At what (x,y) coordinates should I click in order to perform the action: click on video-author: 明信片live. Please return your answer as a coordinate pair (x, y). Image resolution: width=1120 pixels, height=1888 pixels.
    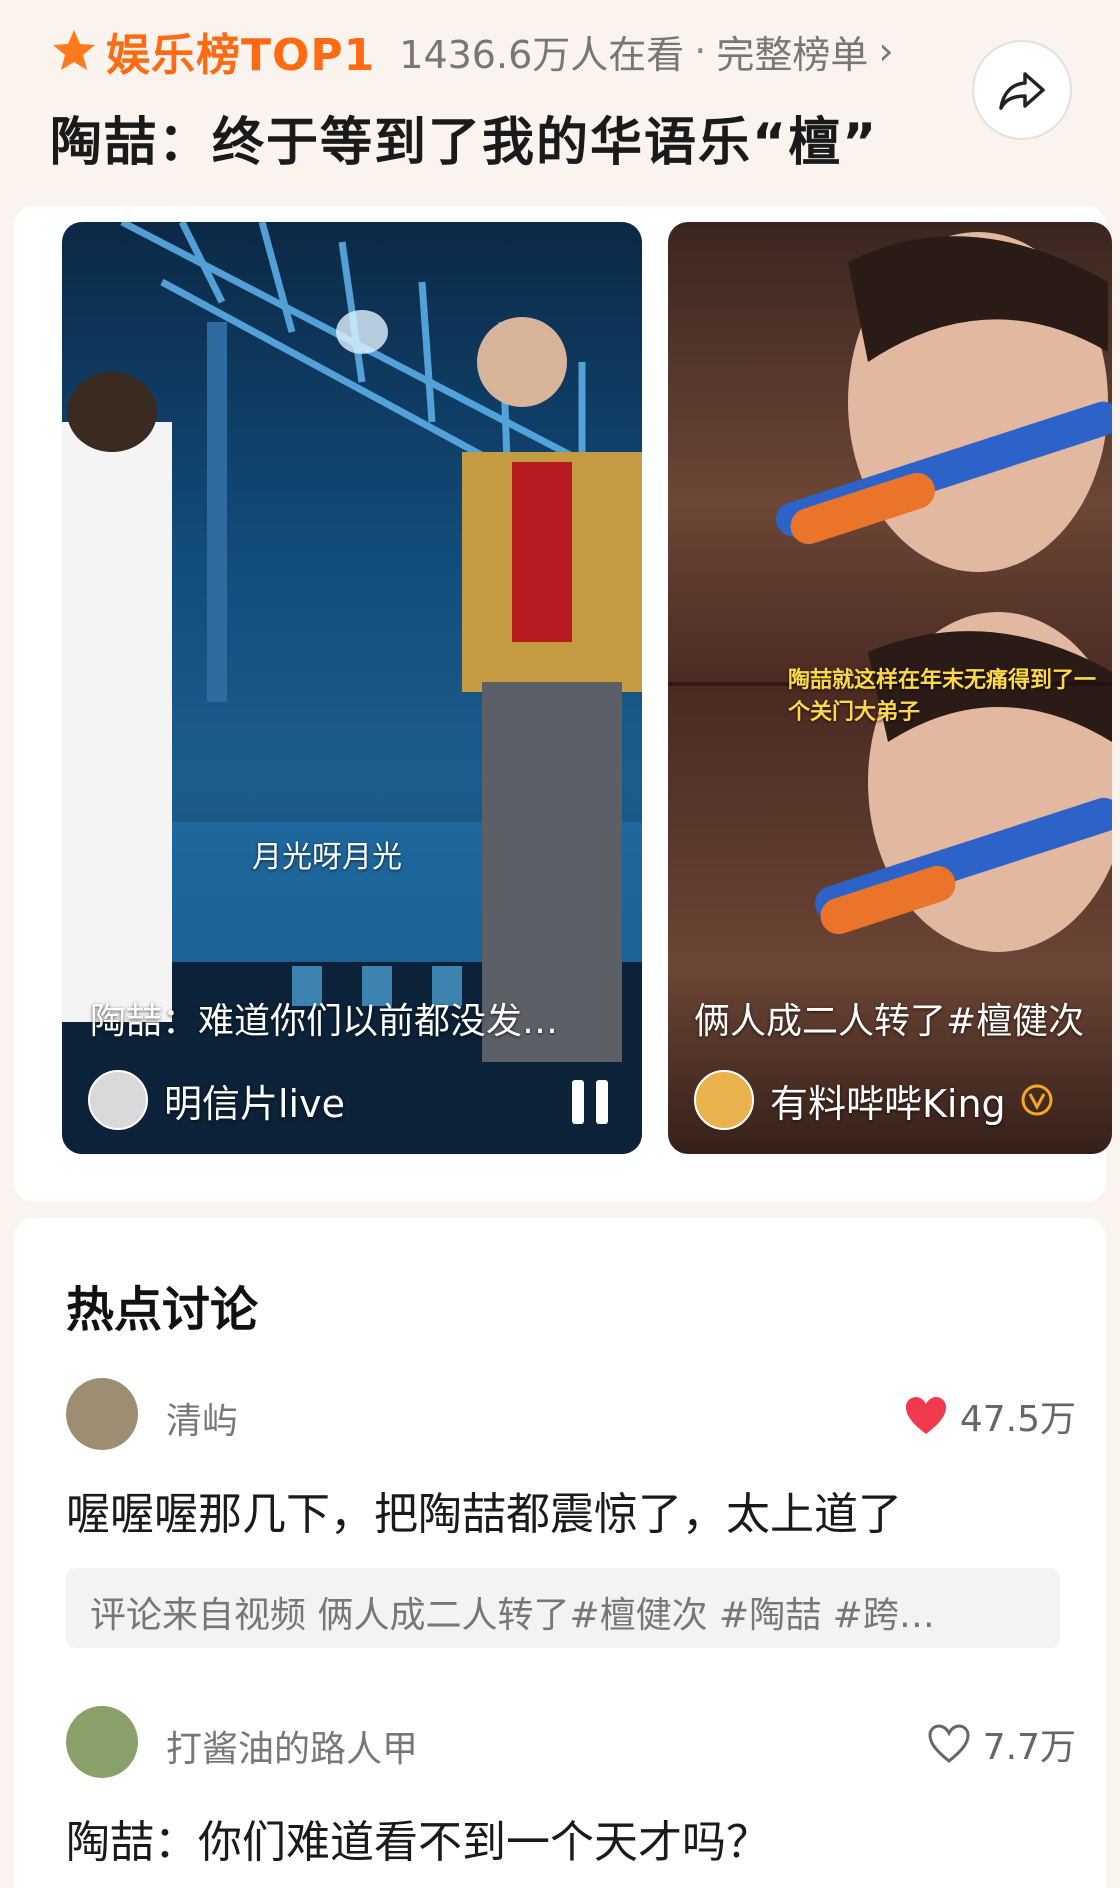
    Looking at the image, I should click on (216, 1100).